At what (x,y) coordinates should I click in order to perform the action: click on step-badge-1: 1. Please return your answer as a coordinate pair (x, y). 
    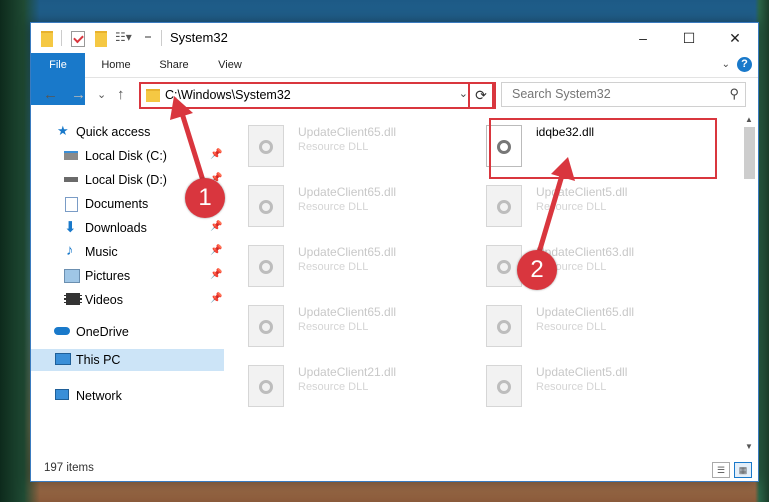
    Looking at the image, I should click on (205, 198).